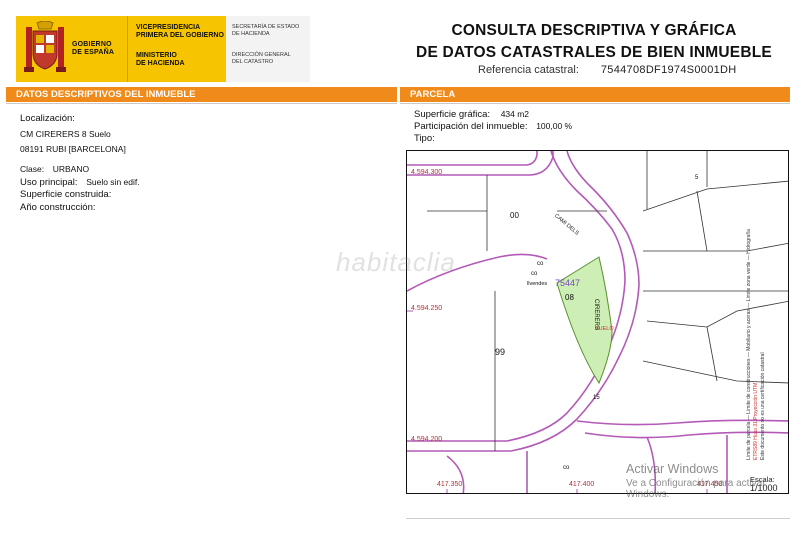 This screenshot has width=800, height=533. Describe the element at coordinates (201, 94) in the screenshot. I see `section-bar-datos: DATOS DESCRIPTIVOS DEL INMUEBLE` at that location.